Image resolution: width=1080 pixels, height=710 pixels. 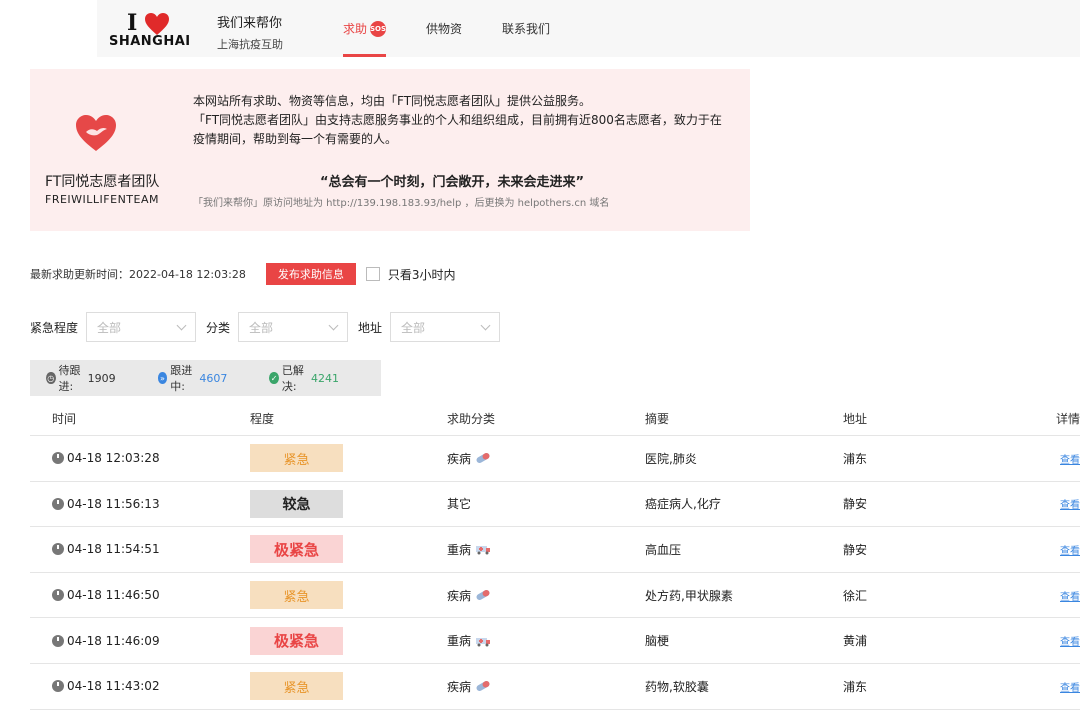 What do you see at coordinates (140, 504) in the screenshot?
I see `cell-time: 04-18 11:56:13` at bounding box center [140, 504].